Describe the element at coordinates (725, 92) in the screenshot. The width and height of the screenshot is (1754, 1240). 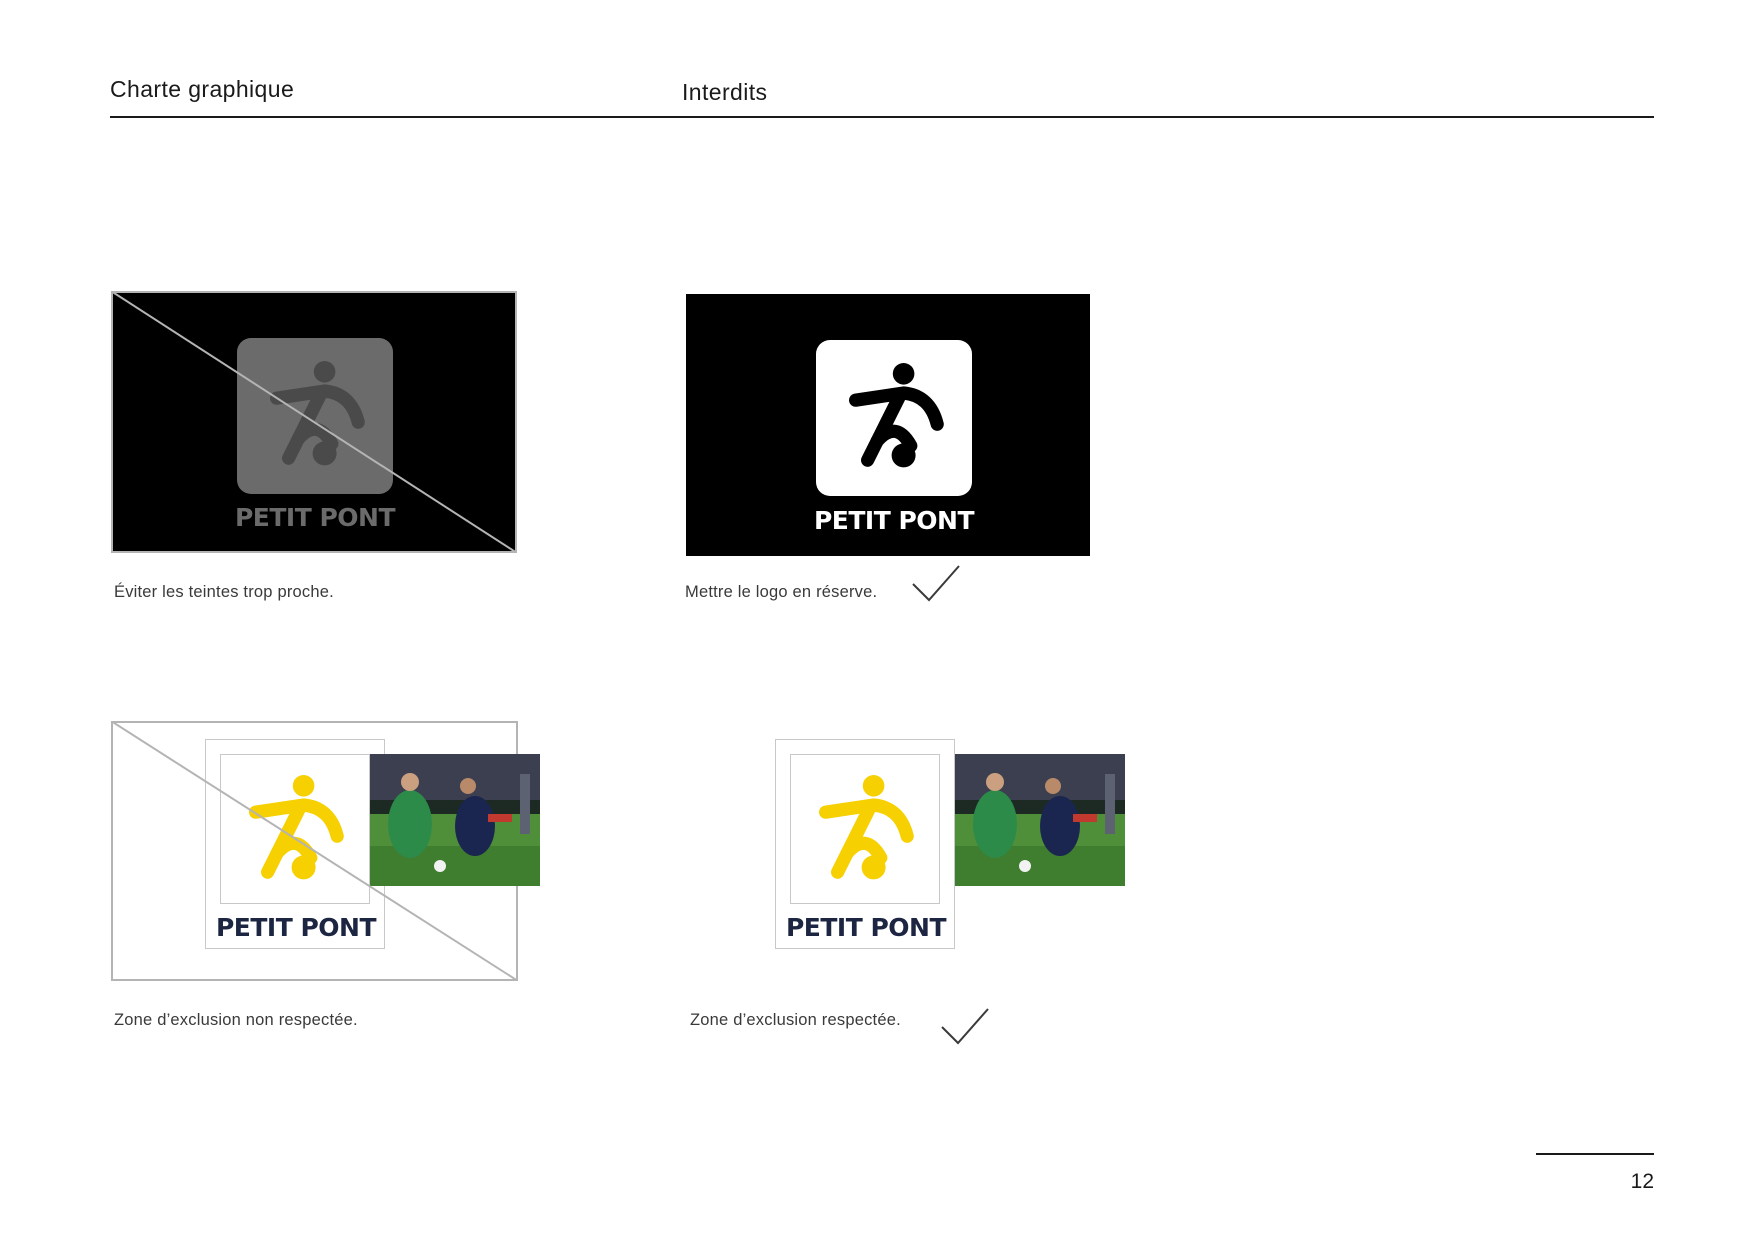
I see `section-title: Interdits` at that location.